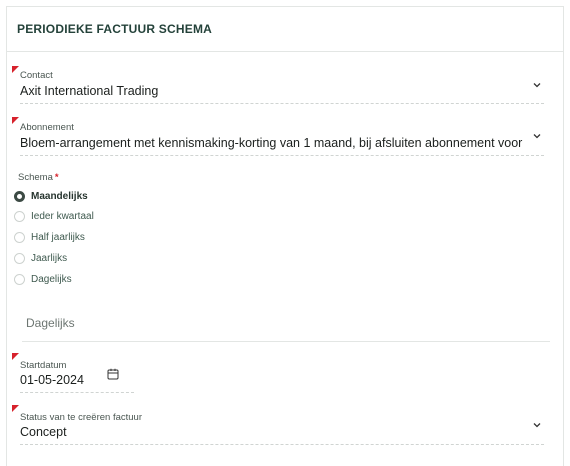 Image resolution: width=570 pixels, height=466 pixels. What do you see at coordinates (282, 324) in the screenshot?
I see `frequency-field: Dagelijks` at bounding box center [282, 324].